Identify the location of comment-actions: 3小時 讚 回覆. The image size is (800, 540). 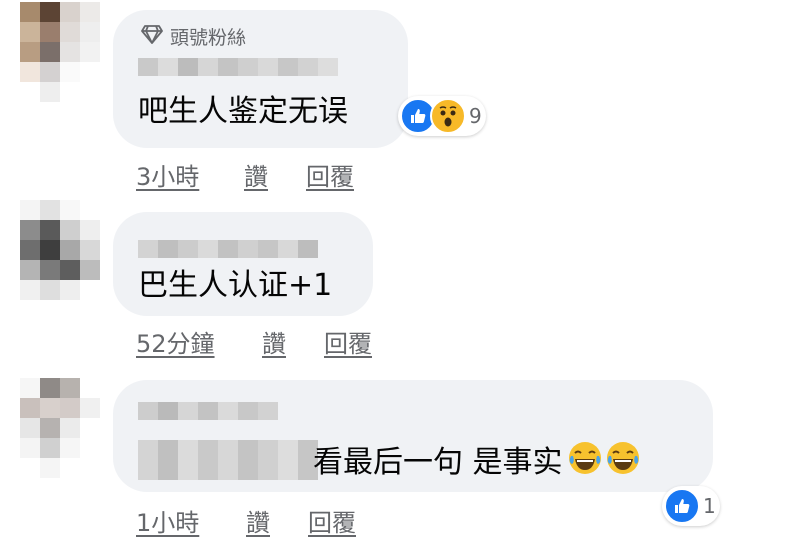
(245, 174).